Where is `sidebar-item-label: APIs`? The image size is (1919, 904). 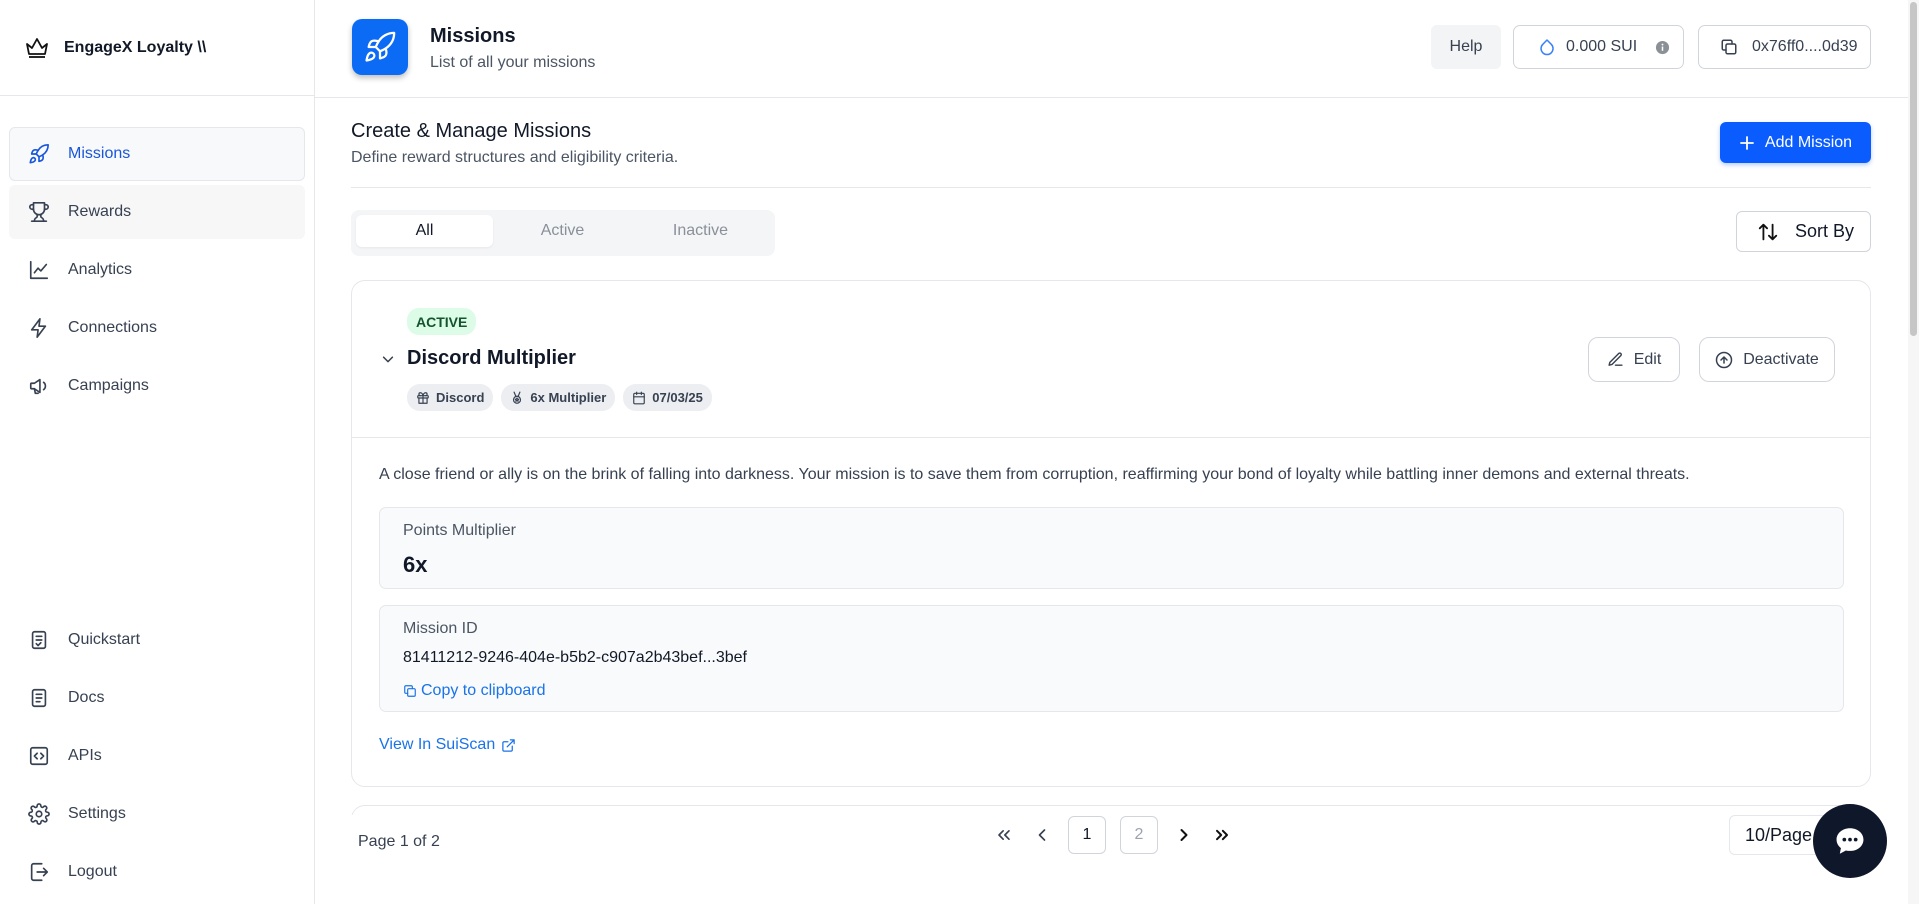
sidebar-item-label: APIs is located at coordinates (85, 755).